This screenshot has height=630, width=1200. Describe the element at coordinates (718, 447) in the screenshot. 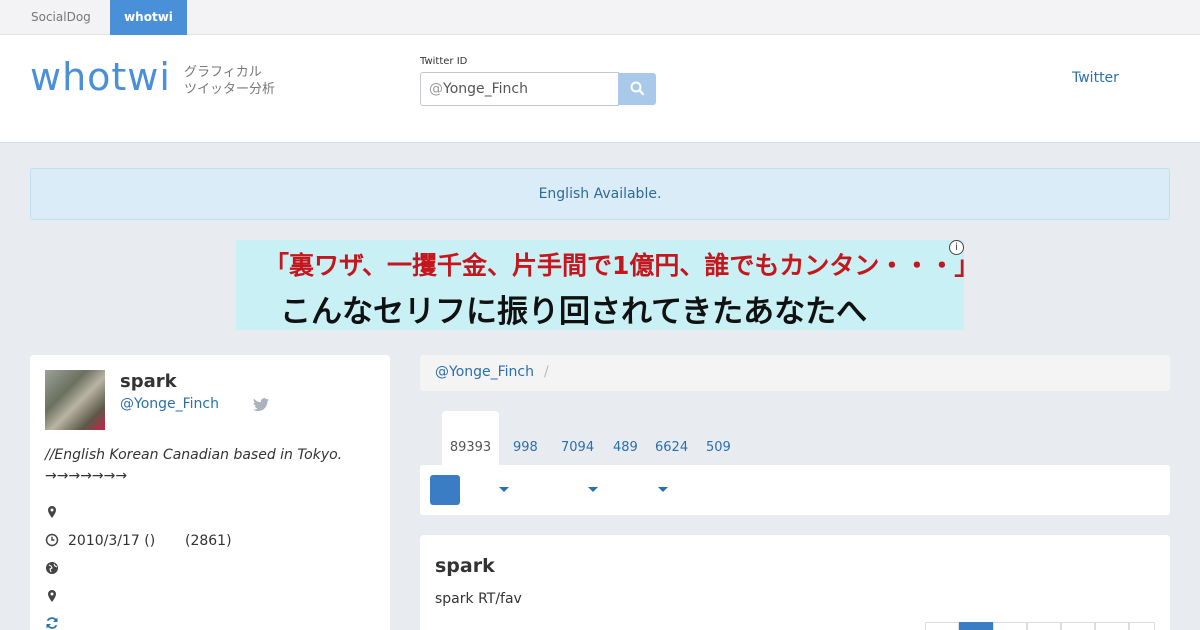

I see `tab-stat-6: 509` at that location.